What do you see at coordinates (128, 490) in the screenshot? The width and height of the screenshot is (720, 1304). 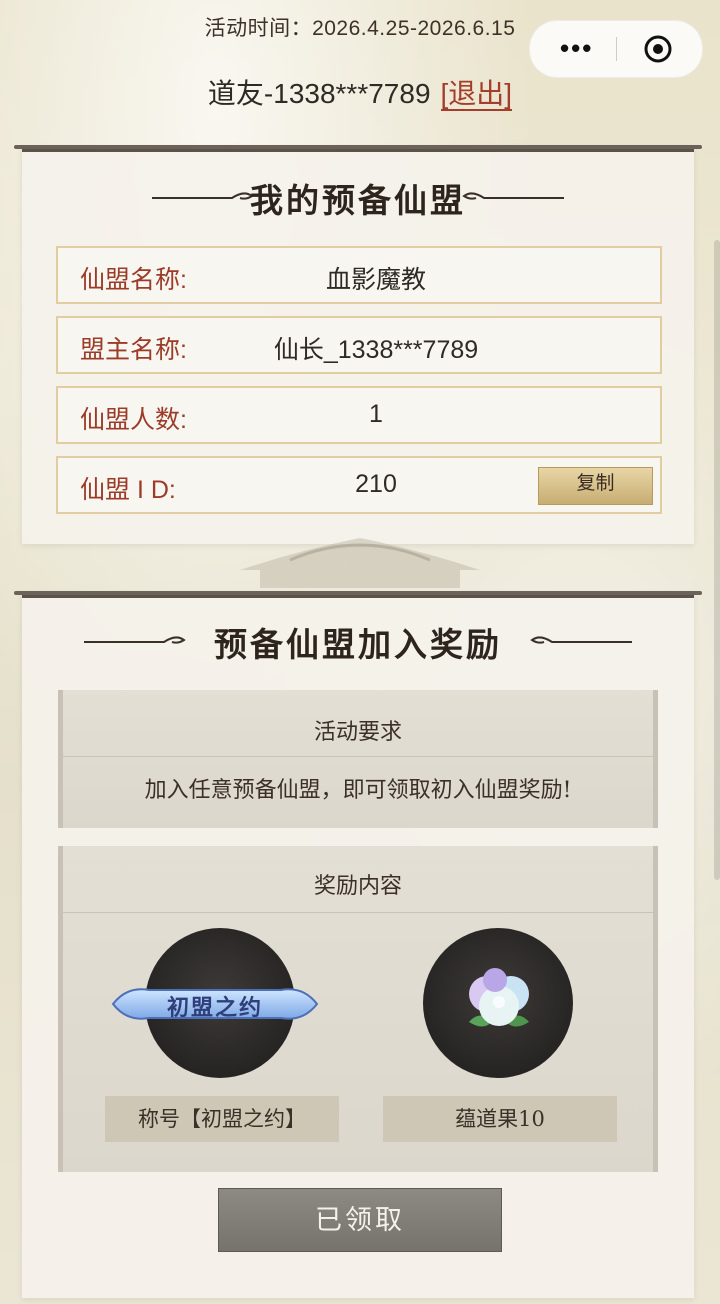 I see `alliance-id-label: 仙盟 I D:` at bounding box center [128, 490].